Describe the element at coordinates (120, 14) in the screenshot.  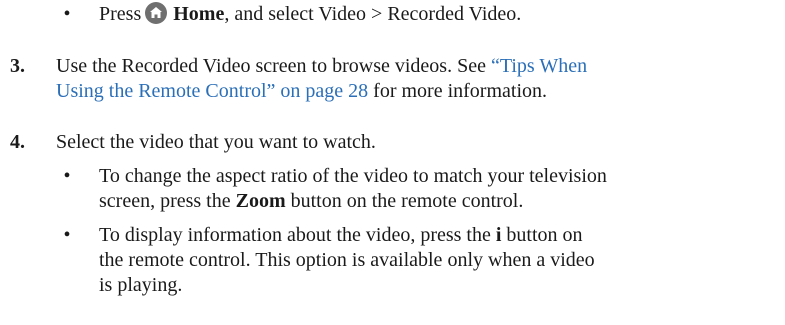
I see `instruction-text: Press` at that location.